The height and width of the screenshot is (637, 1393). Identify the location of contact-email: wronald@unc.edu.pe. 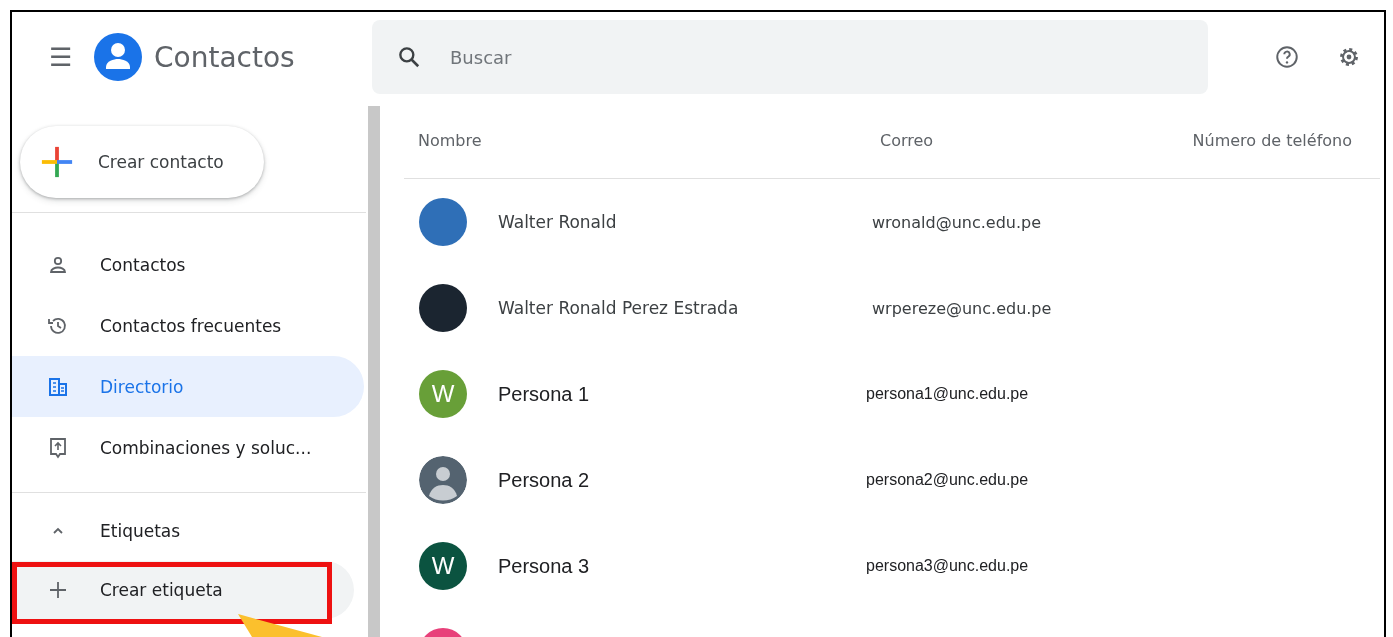
(957, 222).